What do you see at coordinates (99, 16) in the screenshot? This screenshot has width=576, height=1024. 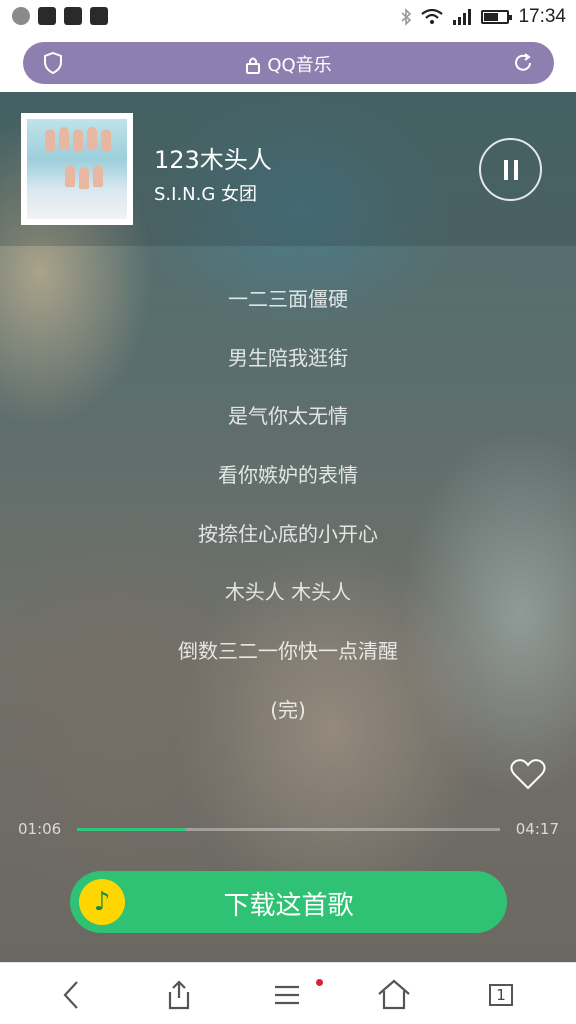 I see `news-notification-icon` at bounding box center [99, 16].